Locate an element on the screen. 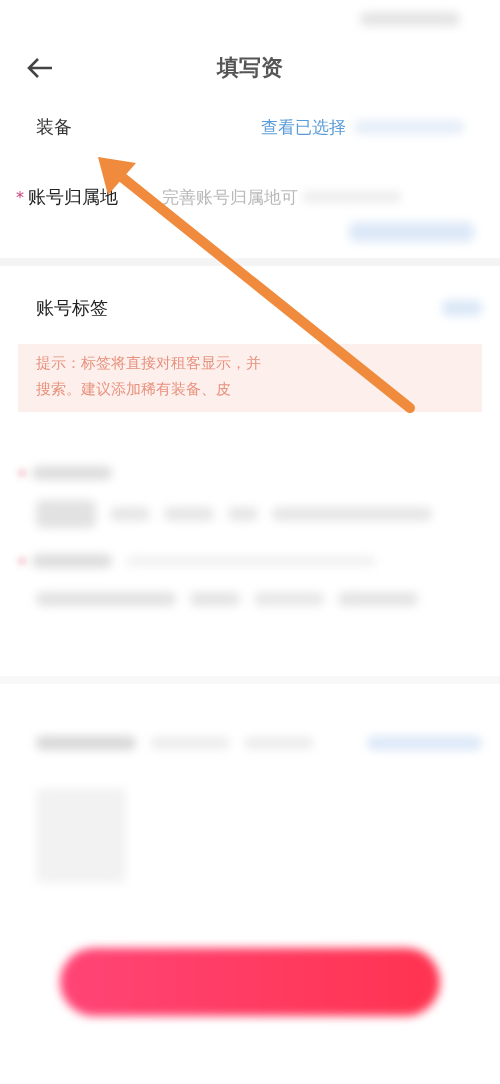  field-label: 账号归属地 is located at coordinates (73, 197).